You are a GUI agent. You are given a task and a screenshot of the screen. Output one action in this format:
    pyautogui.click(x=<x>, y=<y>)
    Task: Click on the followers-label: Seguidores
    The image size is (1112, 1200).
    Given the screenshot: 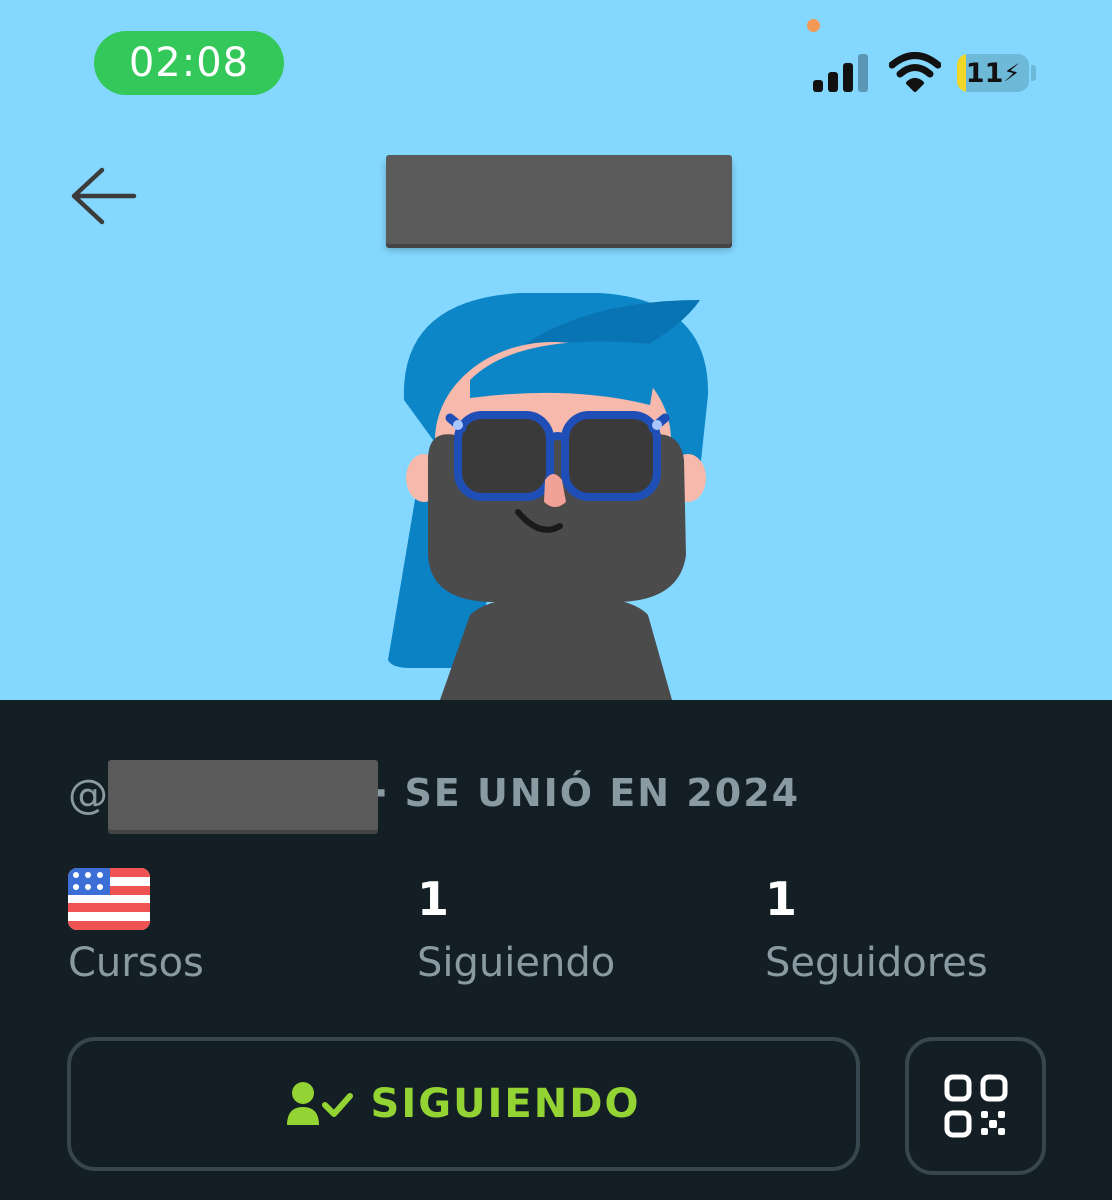 What is the action you would take?
    pyautogui.click(x=876, y=963)
    